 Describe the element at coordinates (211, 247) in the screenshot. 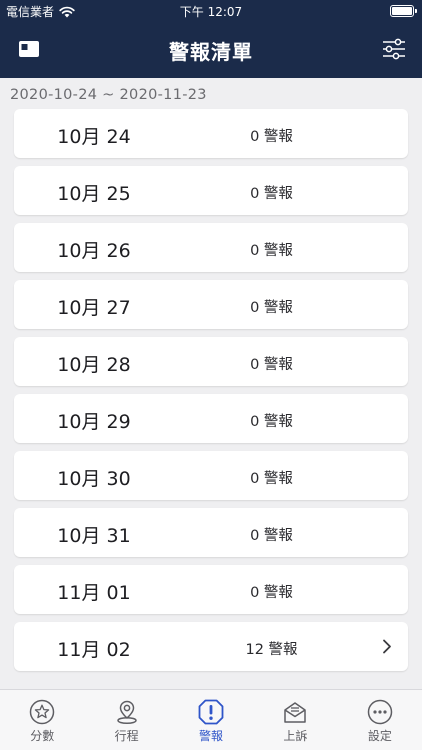

I see `alert-day-row: 10月 26 0 警報` at that location.